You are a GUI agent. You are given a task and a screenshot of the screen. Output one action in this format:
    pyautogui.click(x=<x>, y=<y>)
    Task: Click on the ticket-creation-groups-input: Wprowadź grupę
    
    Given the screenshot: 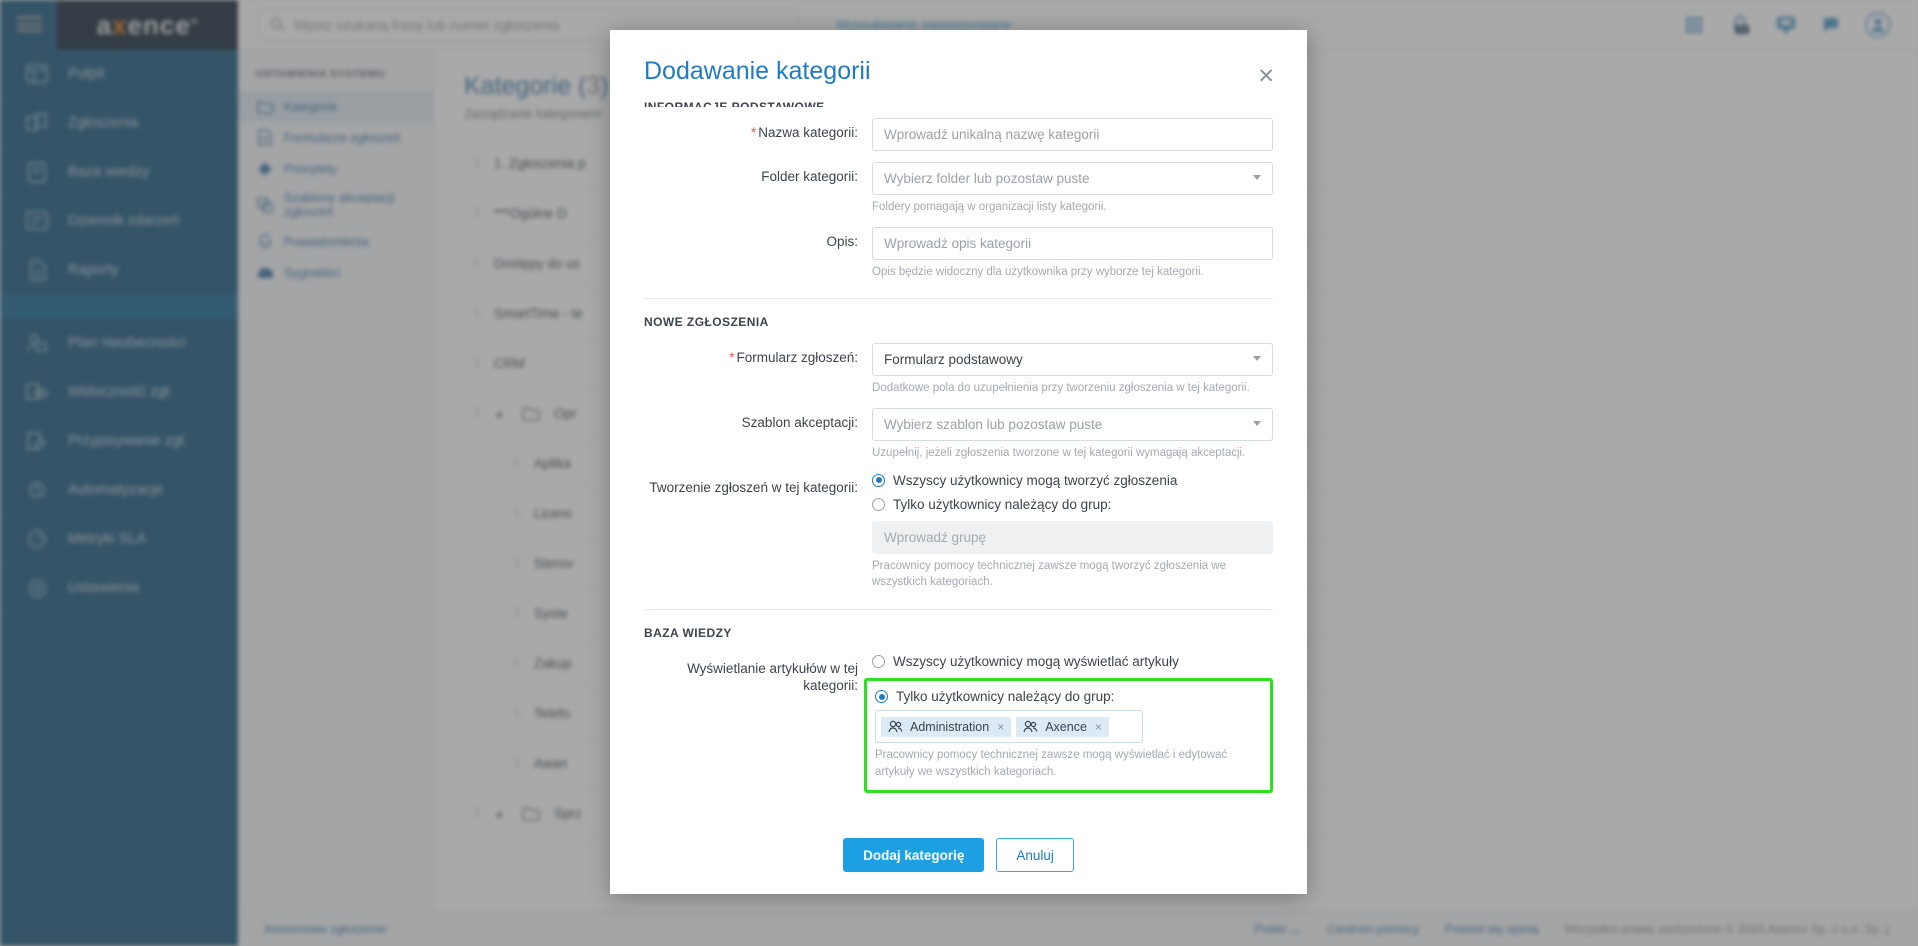 What is the action you would take?
    pyautogui.click(x=1072, y=537)
    